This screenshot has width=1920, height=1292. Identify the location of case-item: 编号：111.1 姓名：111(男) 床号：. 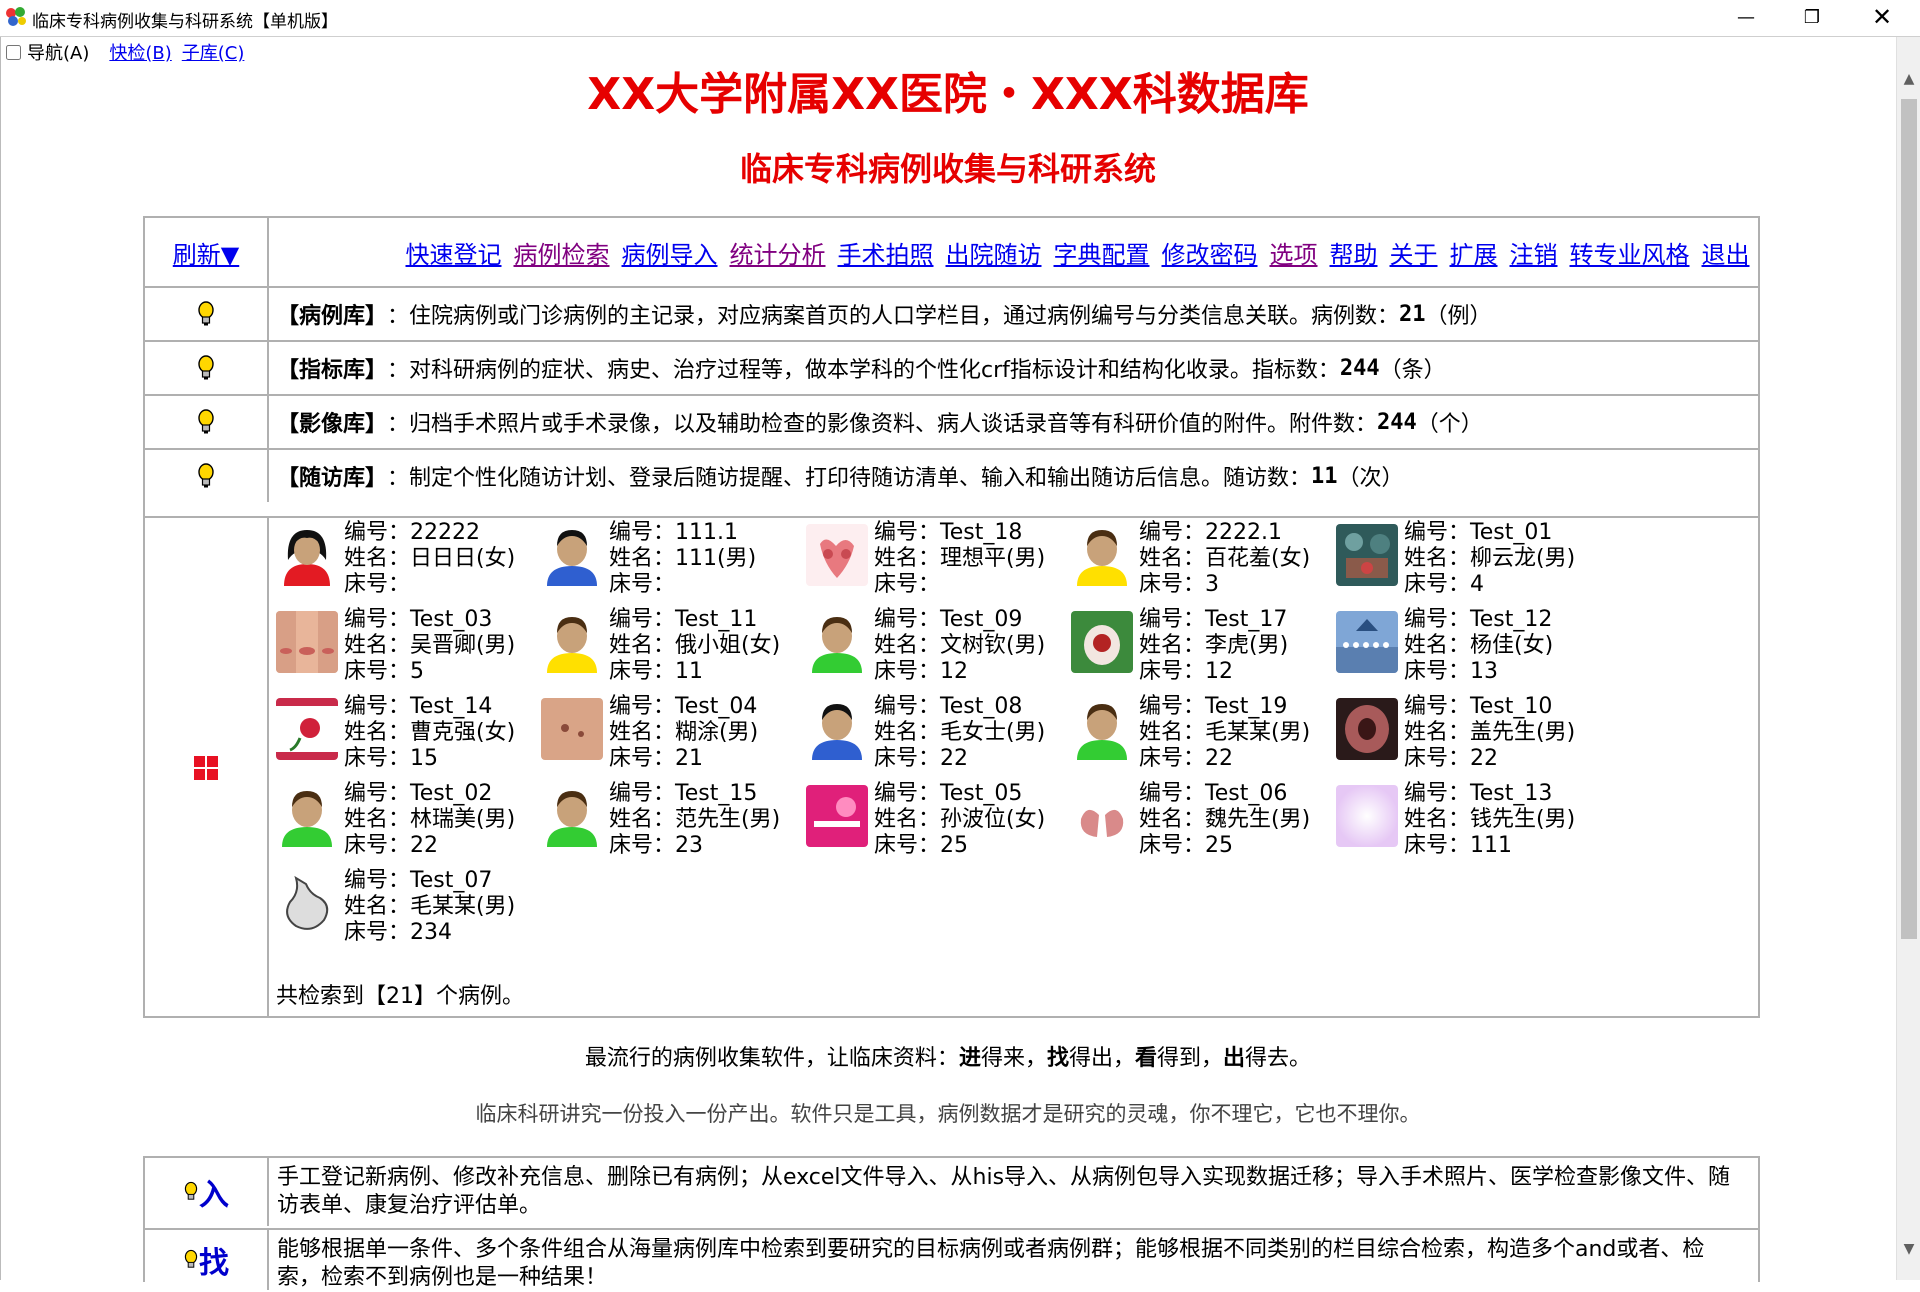
(673, 563).